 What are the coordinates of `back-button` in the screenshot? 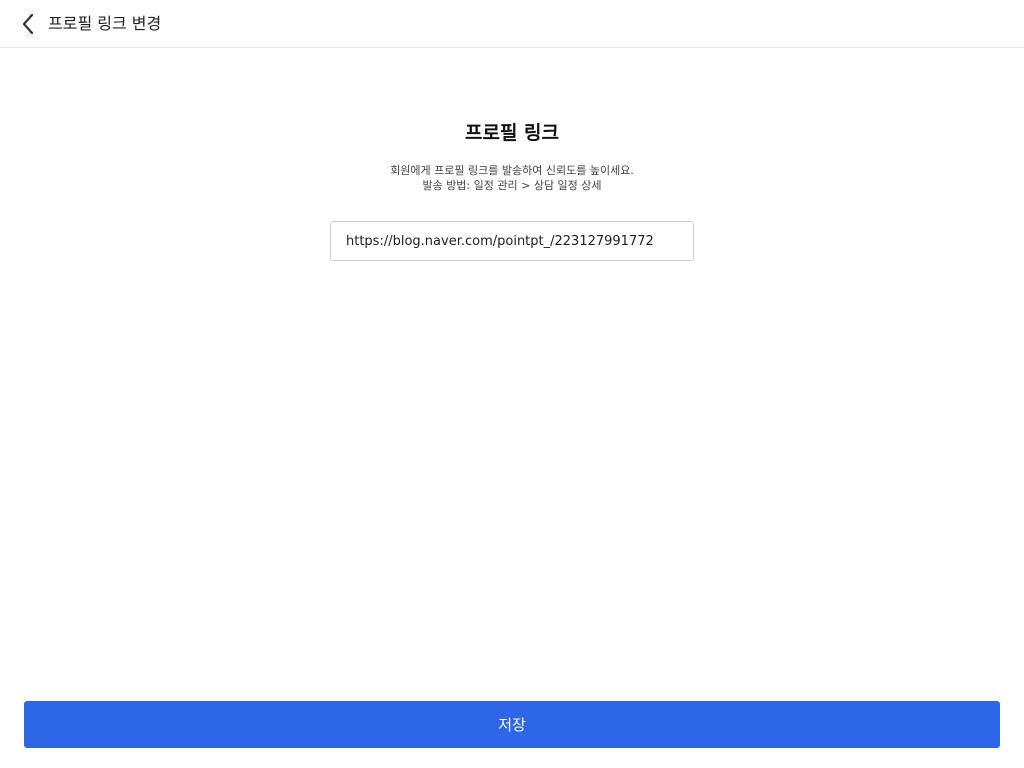 It's located at (28, 24).